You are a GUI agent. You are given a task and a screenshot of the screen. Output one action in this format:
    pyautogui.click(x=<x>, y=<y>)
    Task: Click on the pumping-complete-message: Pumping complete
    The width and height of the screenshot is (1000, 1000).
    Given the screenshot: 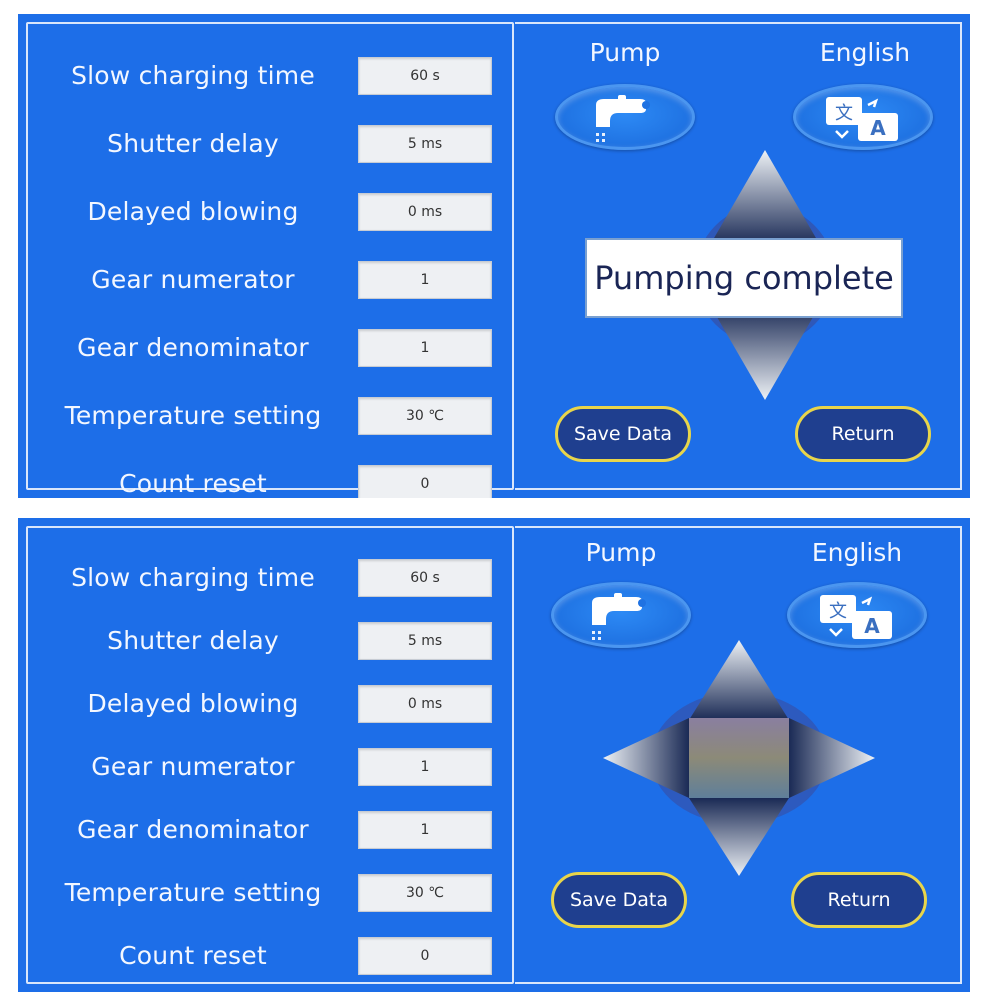 What is the action you would take?
    pyautogui.click(x=744, y=278)
    